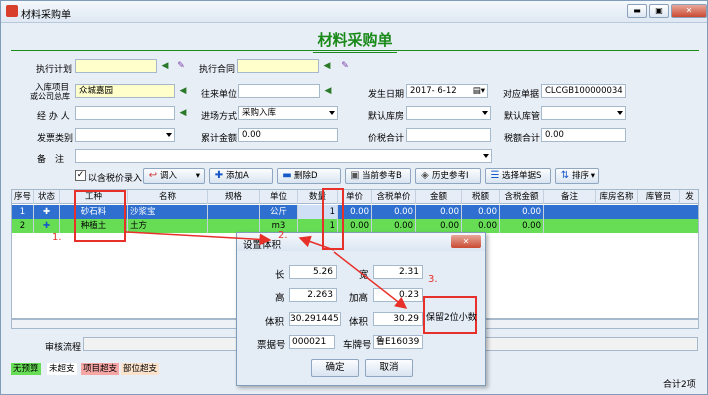  Describe the element at coordinates (335, 368) in the screenshot. I see `ok-button: 确定` at that location.